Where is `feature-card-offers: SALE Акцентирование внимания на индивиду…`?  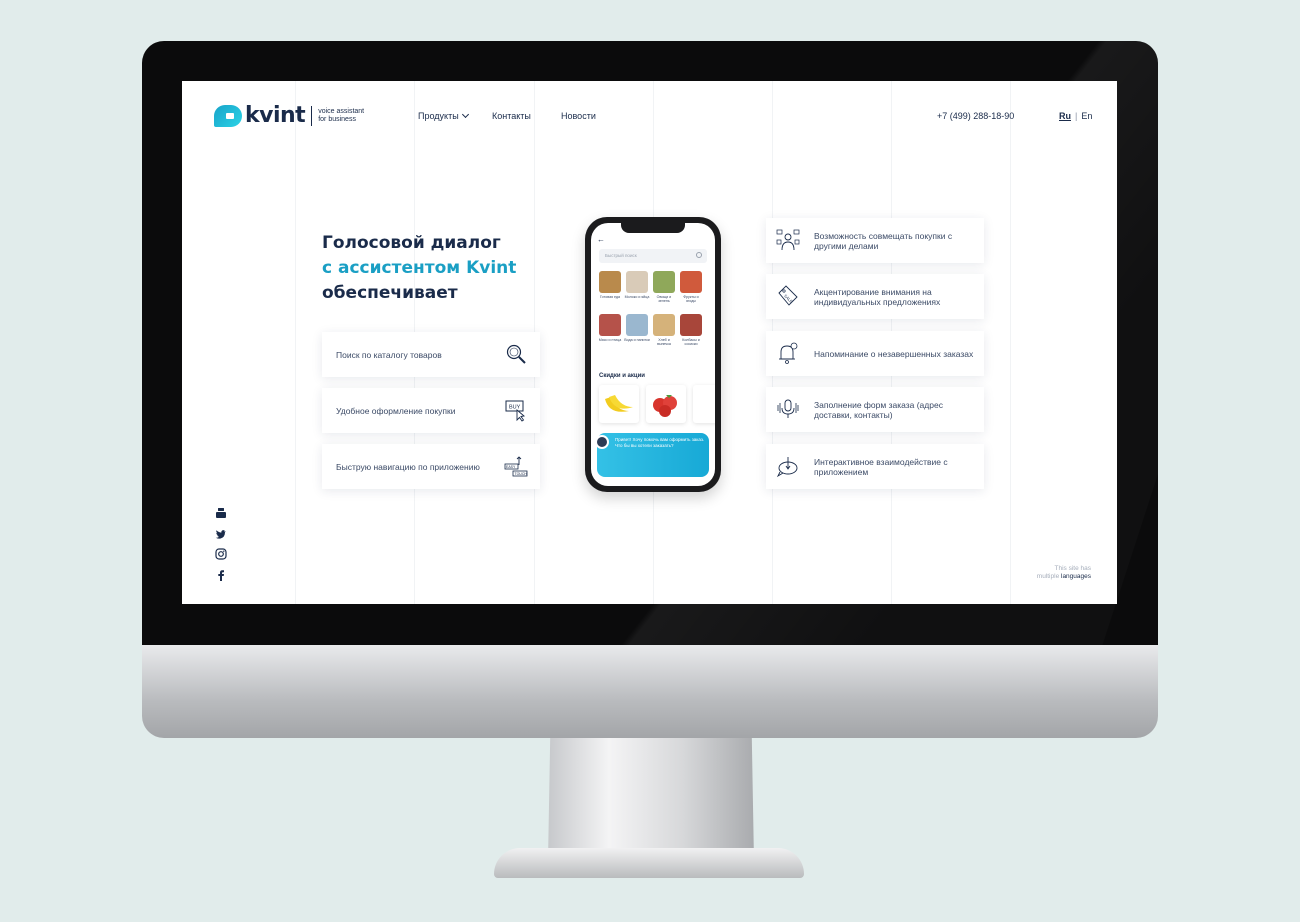
feature-card-offers: SALE Акцентирование внимания на индивиду… is located at coordinates (875, 296).